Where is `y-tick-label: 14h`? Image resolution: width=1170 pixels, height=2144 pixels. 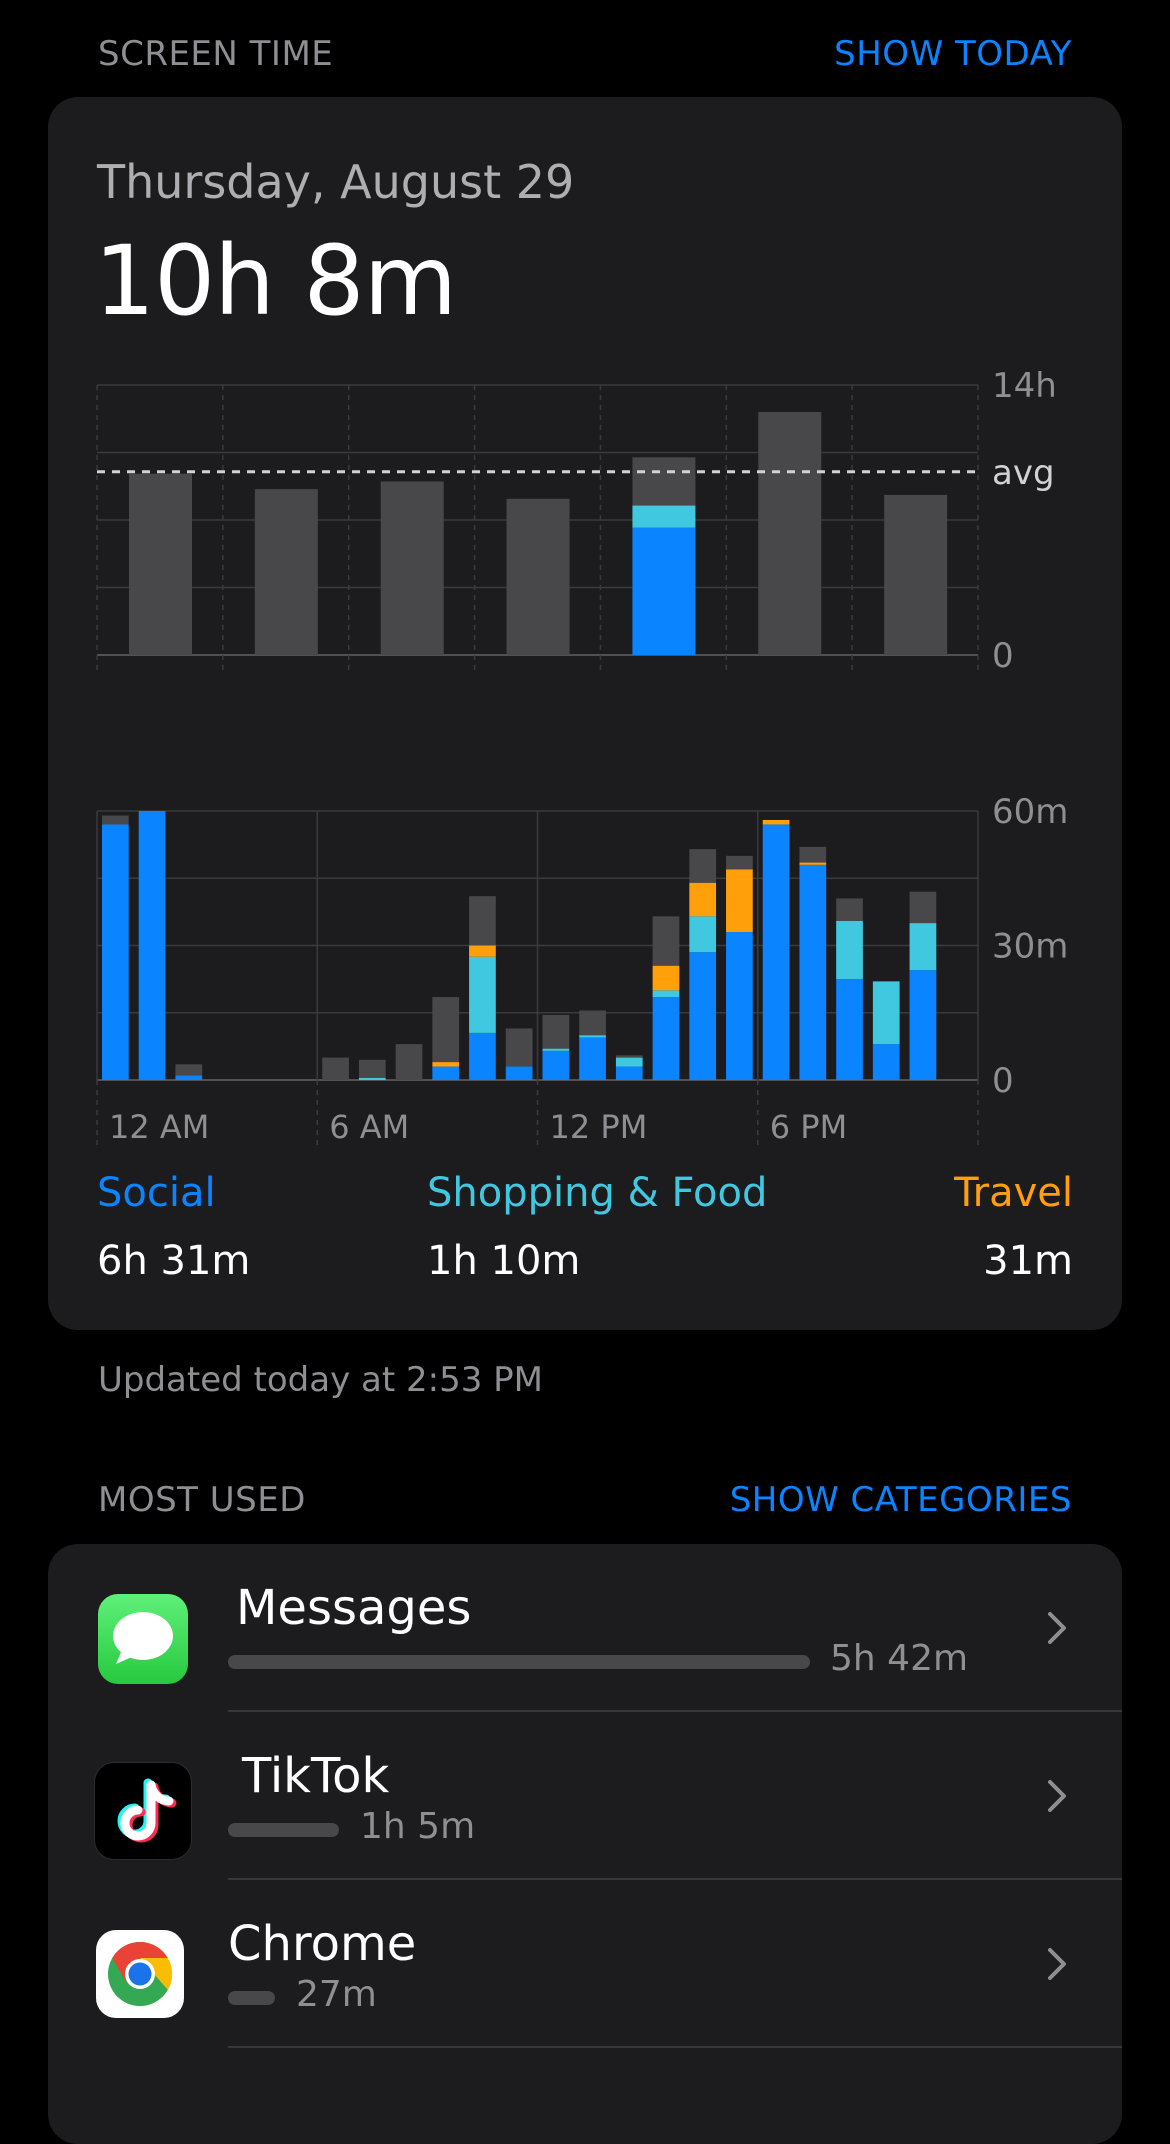 y-tick-label: 14h is located at coordinates (1024, 386).